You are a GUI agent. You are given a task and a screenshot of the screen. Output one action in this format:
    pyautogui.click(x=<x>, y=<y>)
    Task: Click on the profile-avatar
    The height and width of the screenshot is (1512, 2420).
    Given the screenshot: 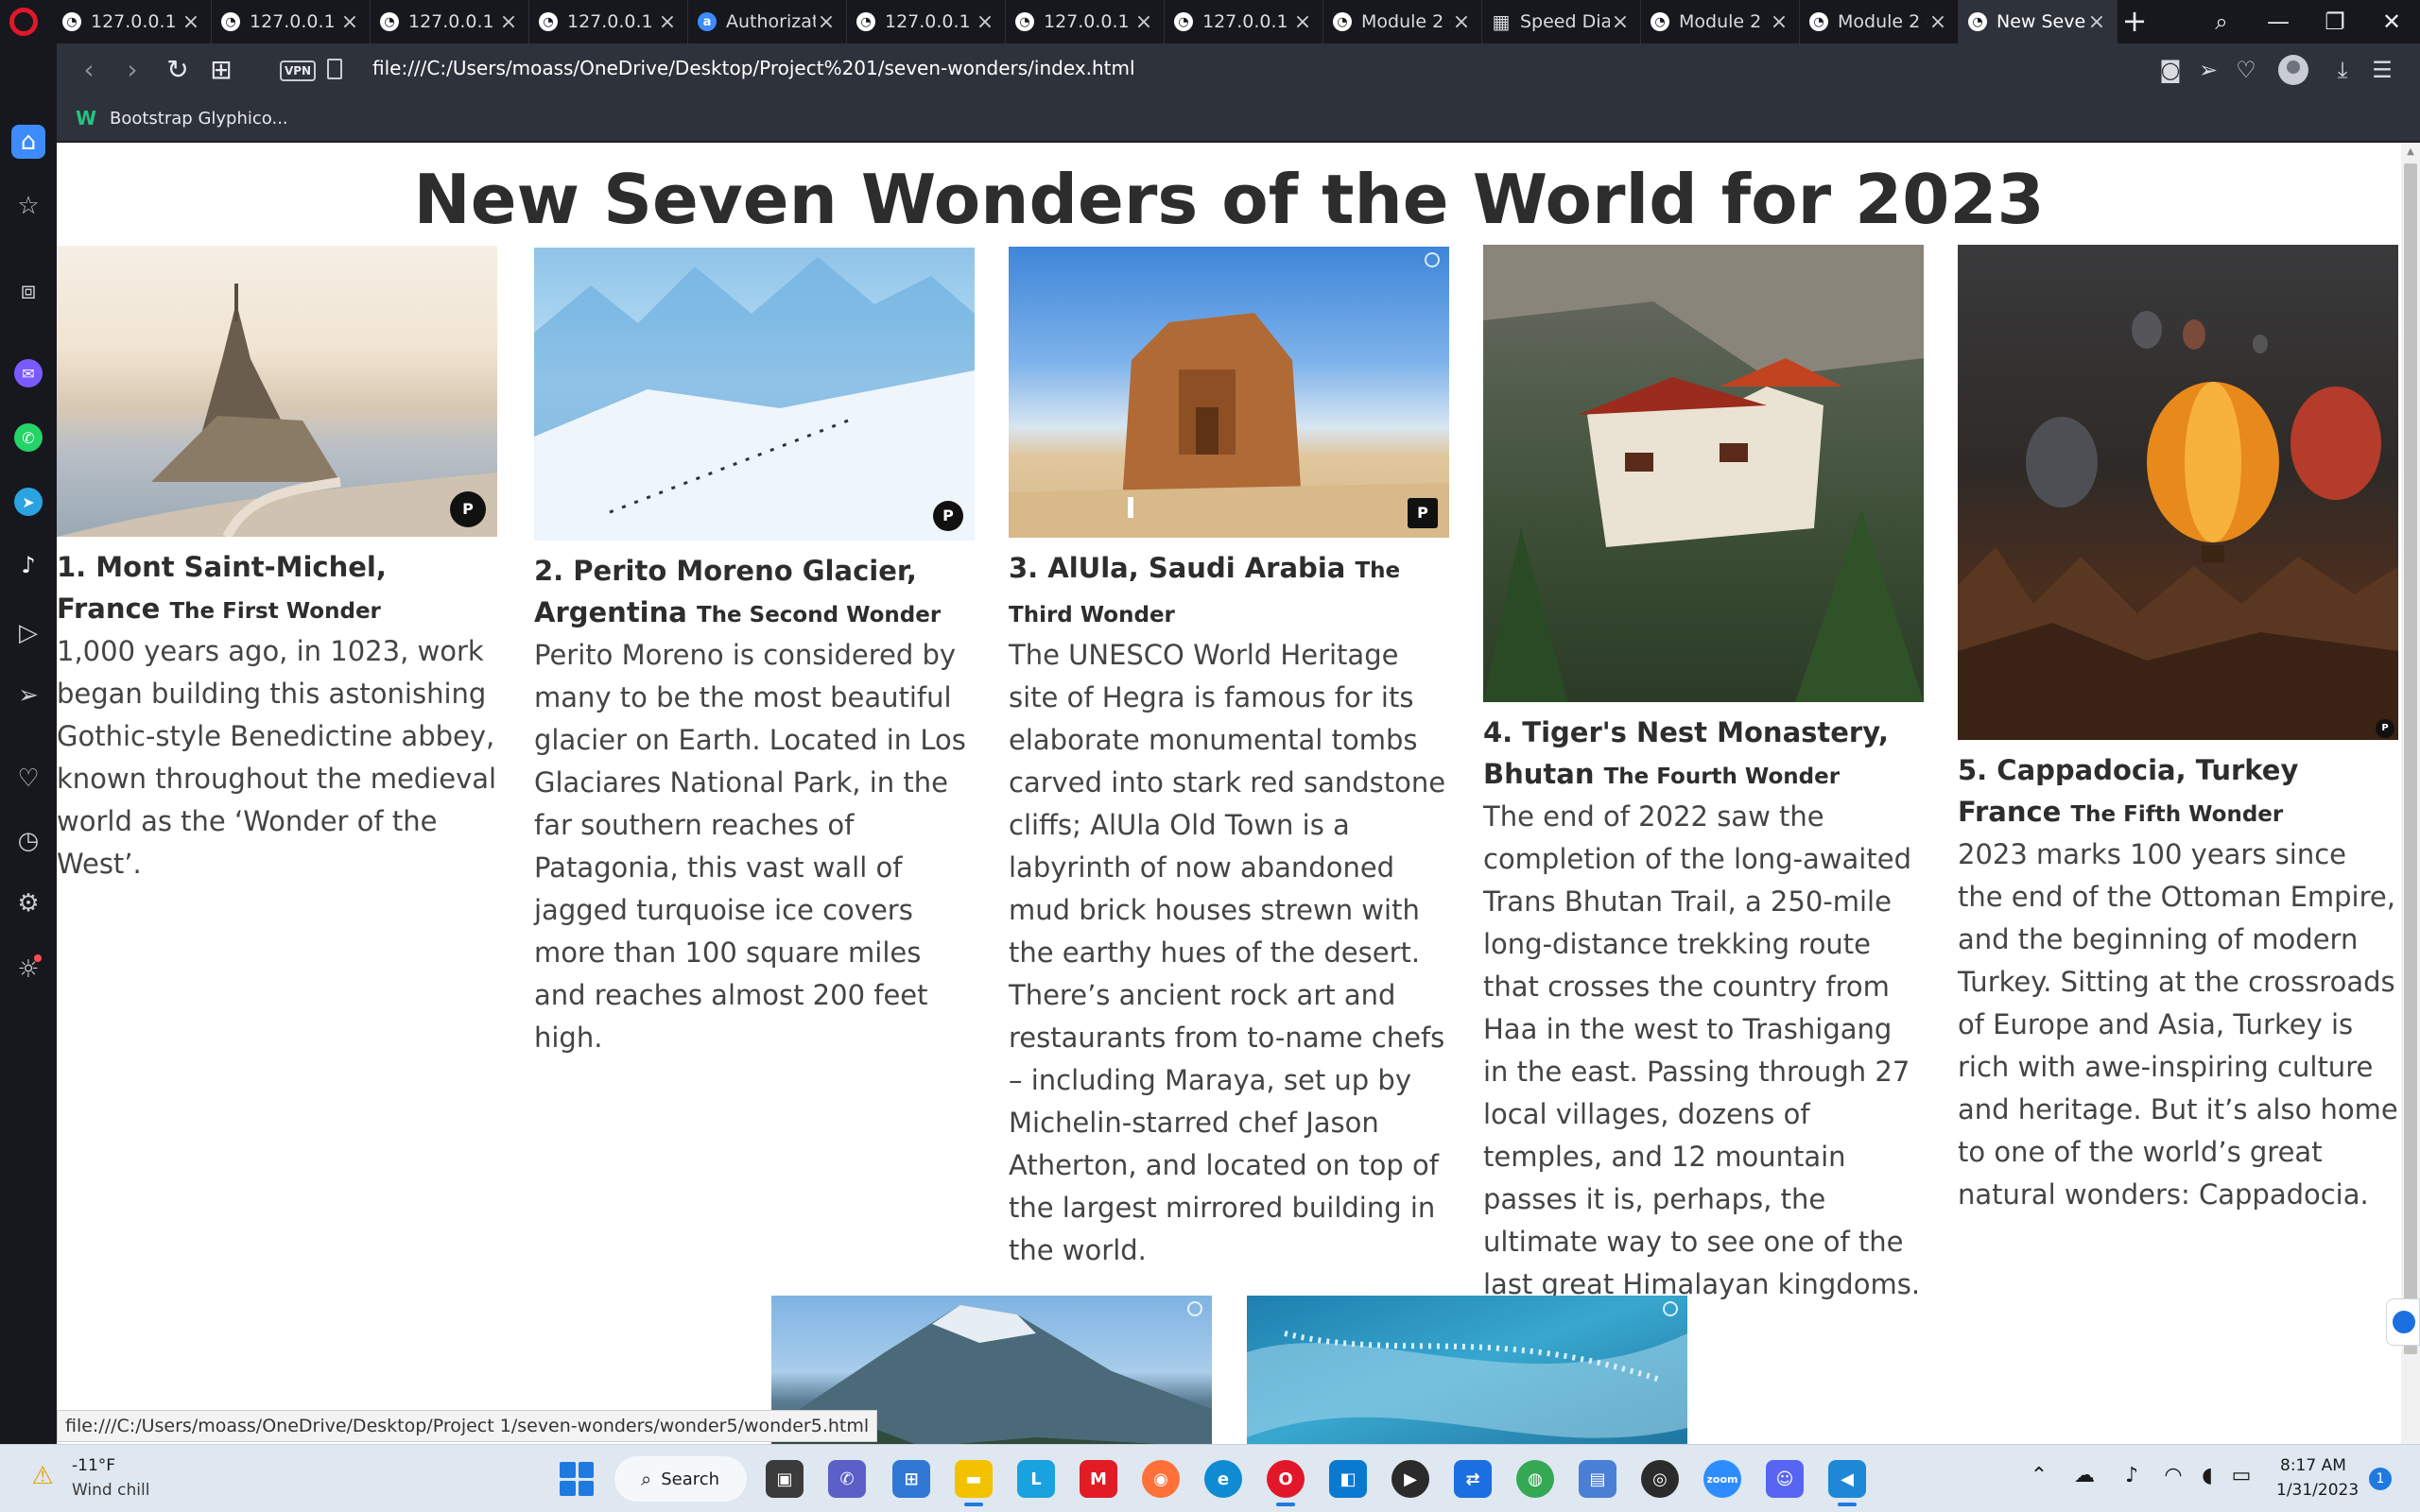 What is the action you would take?
    pyautogui.click(x=2293, y=70)
    